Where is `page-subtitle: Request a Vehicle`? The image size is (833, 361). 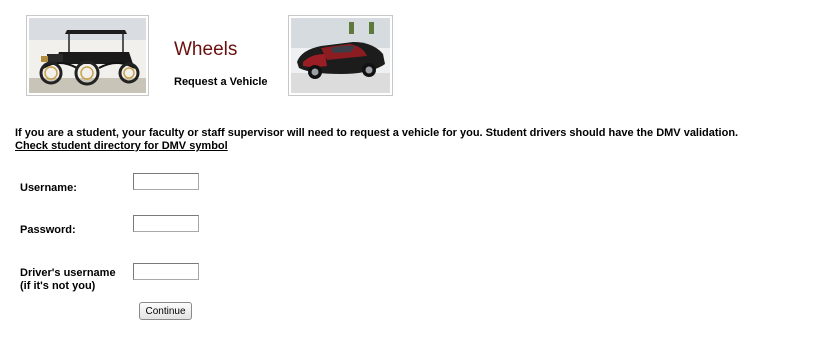 page-subtitle: Request a Vehicle is located at coordinates (221, 82).